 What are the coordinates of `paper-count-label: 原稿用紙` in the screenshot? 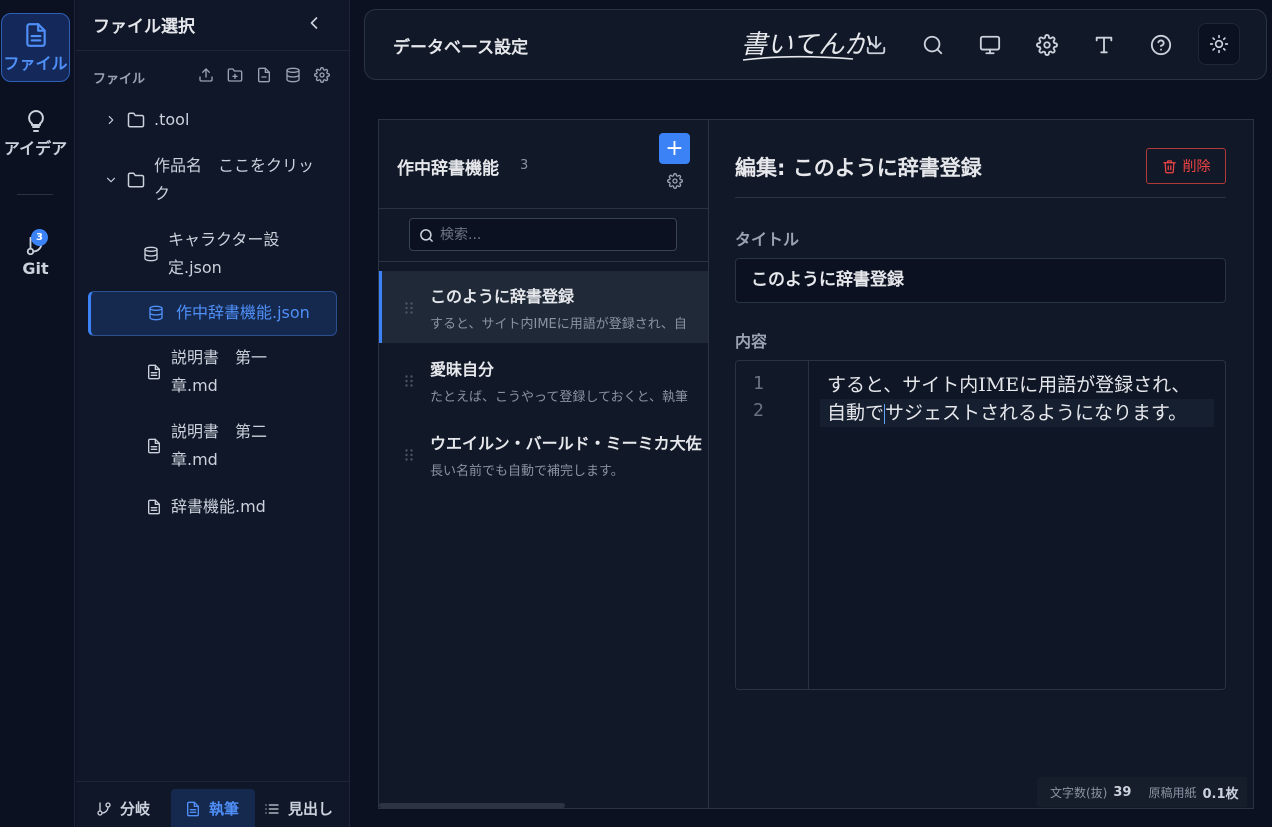 It's located at (1172, 792).